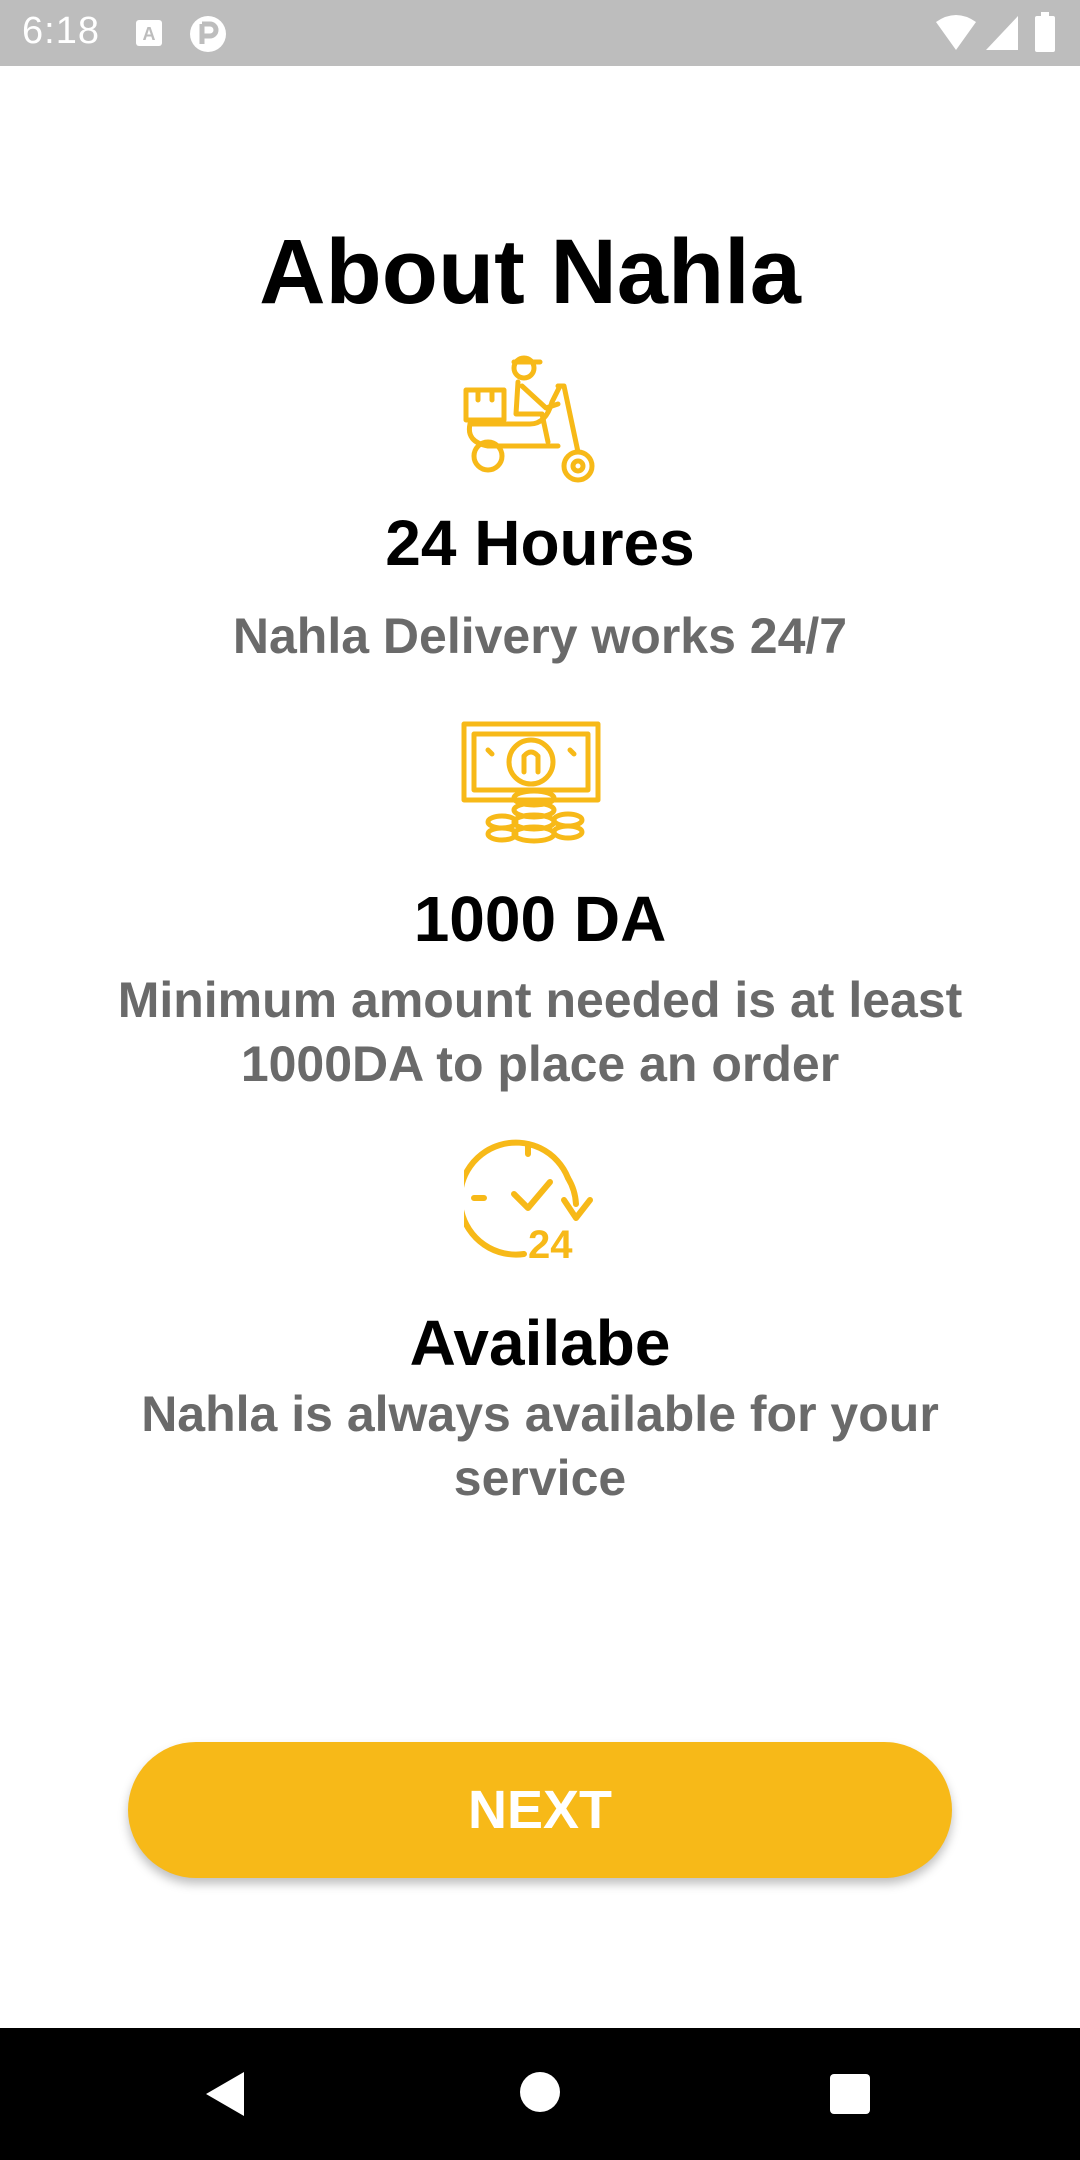  What do you see at coordinates (550, 1241) in the screenshot?
I see `clock-24-label: 24` at bounding box center [550, 1241].